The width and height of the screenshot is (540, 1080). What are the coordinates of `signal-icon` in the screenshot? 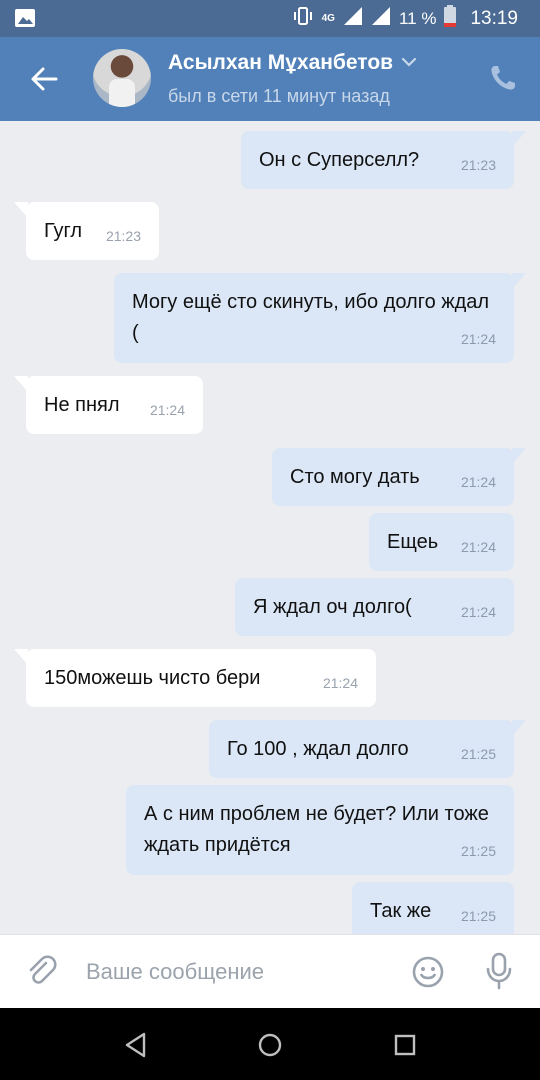 It's located at (353, 18).